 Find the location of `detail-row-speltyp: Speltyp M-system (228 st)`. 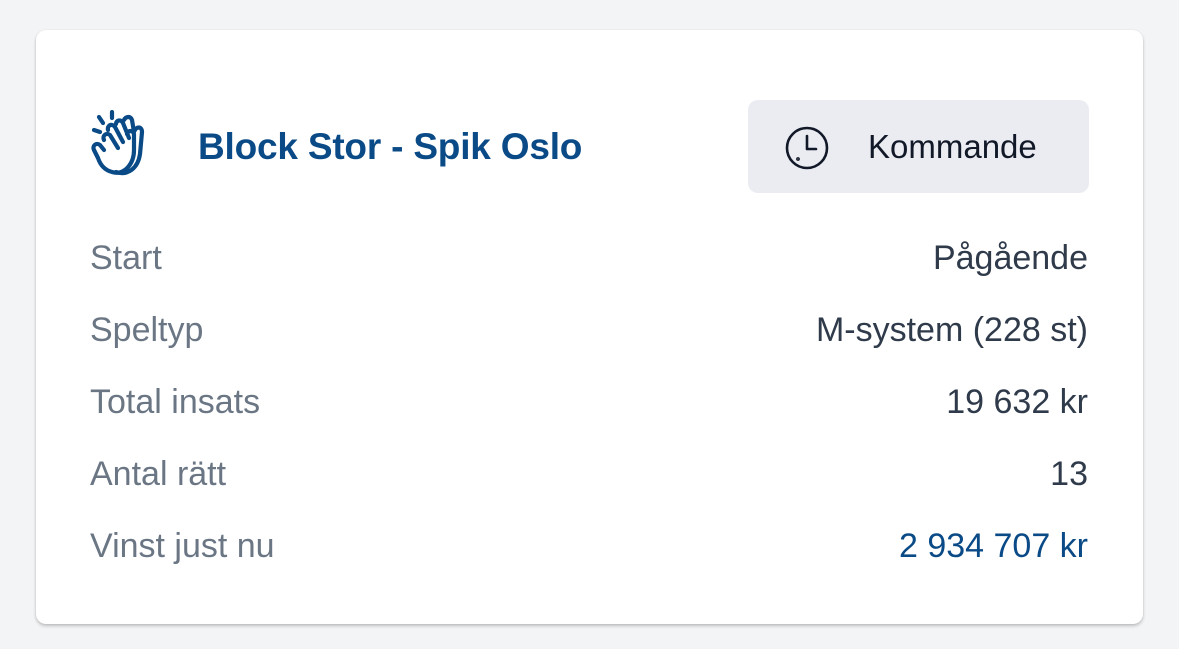

detail-row-speltyp: Speltyp M-system (228 st) is located at coordinates (589, 338).